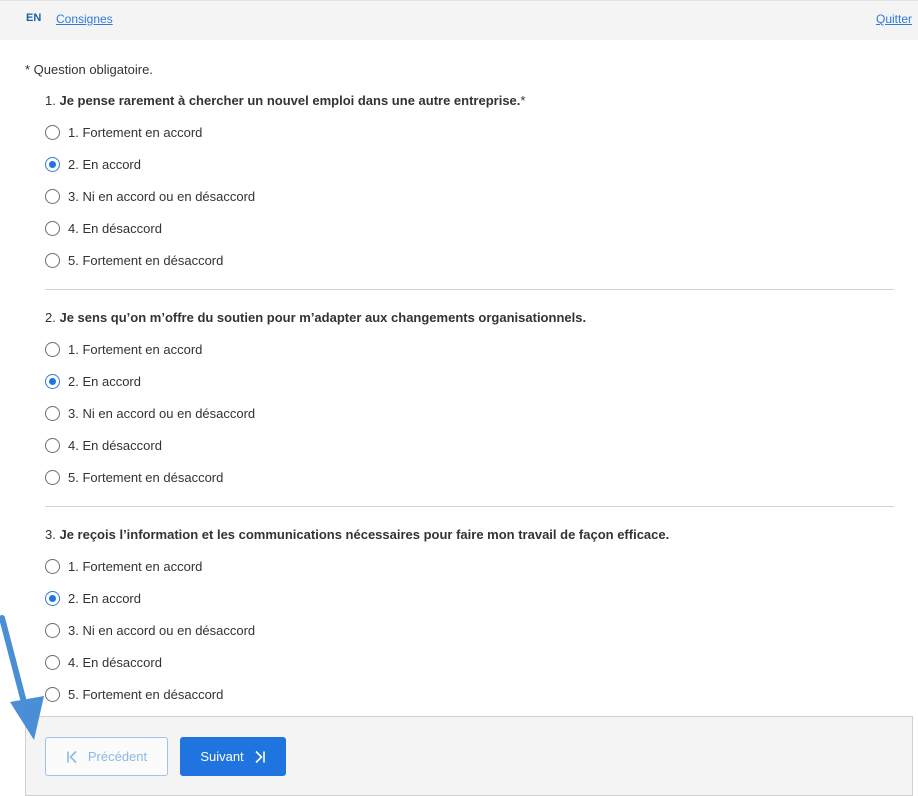 The image size is (918, 796). I want to click on instructions-link: Consignes, so click(84, 19).